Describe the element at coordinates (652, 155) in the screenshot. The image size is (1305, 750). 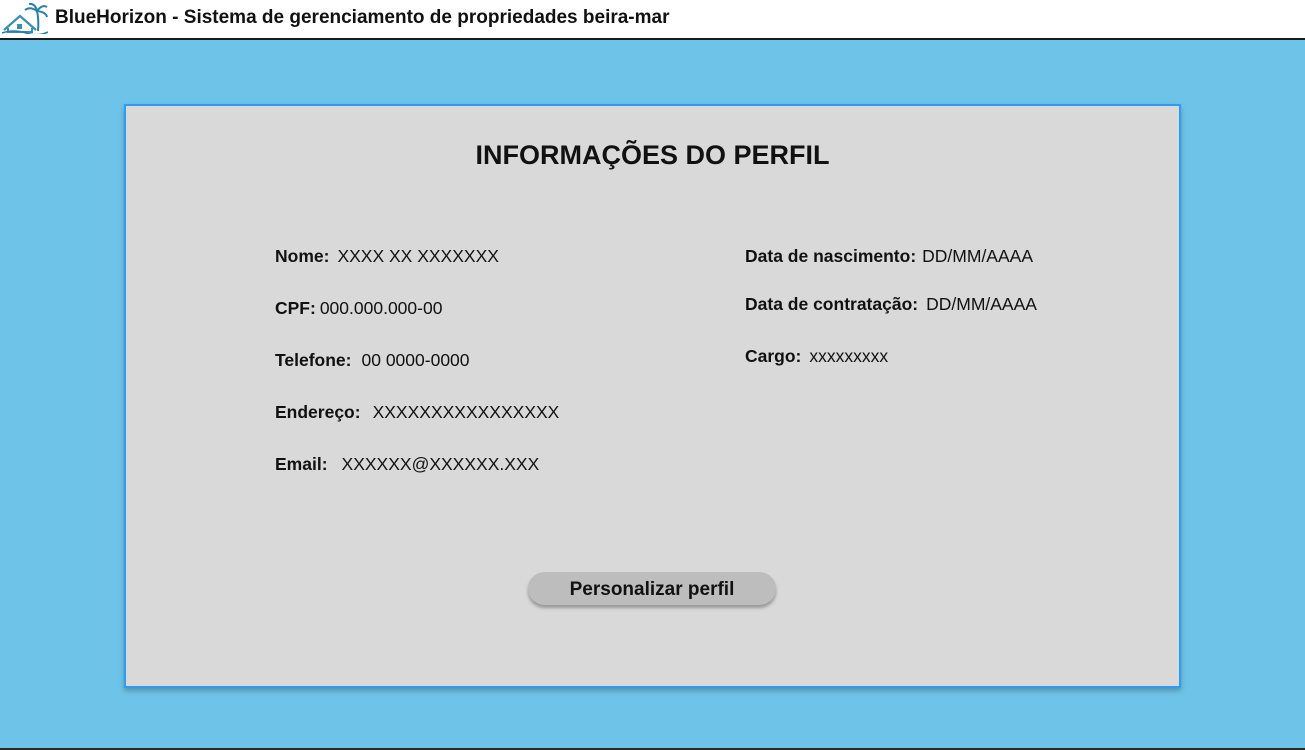
I see `profile-title: INFORMAÇÕES DO PERFIL` at that location.